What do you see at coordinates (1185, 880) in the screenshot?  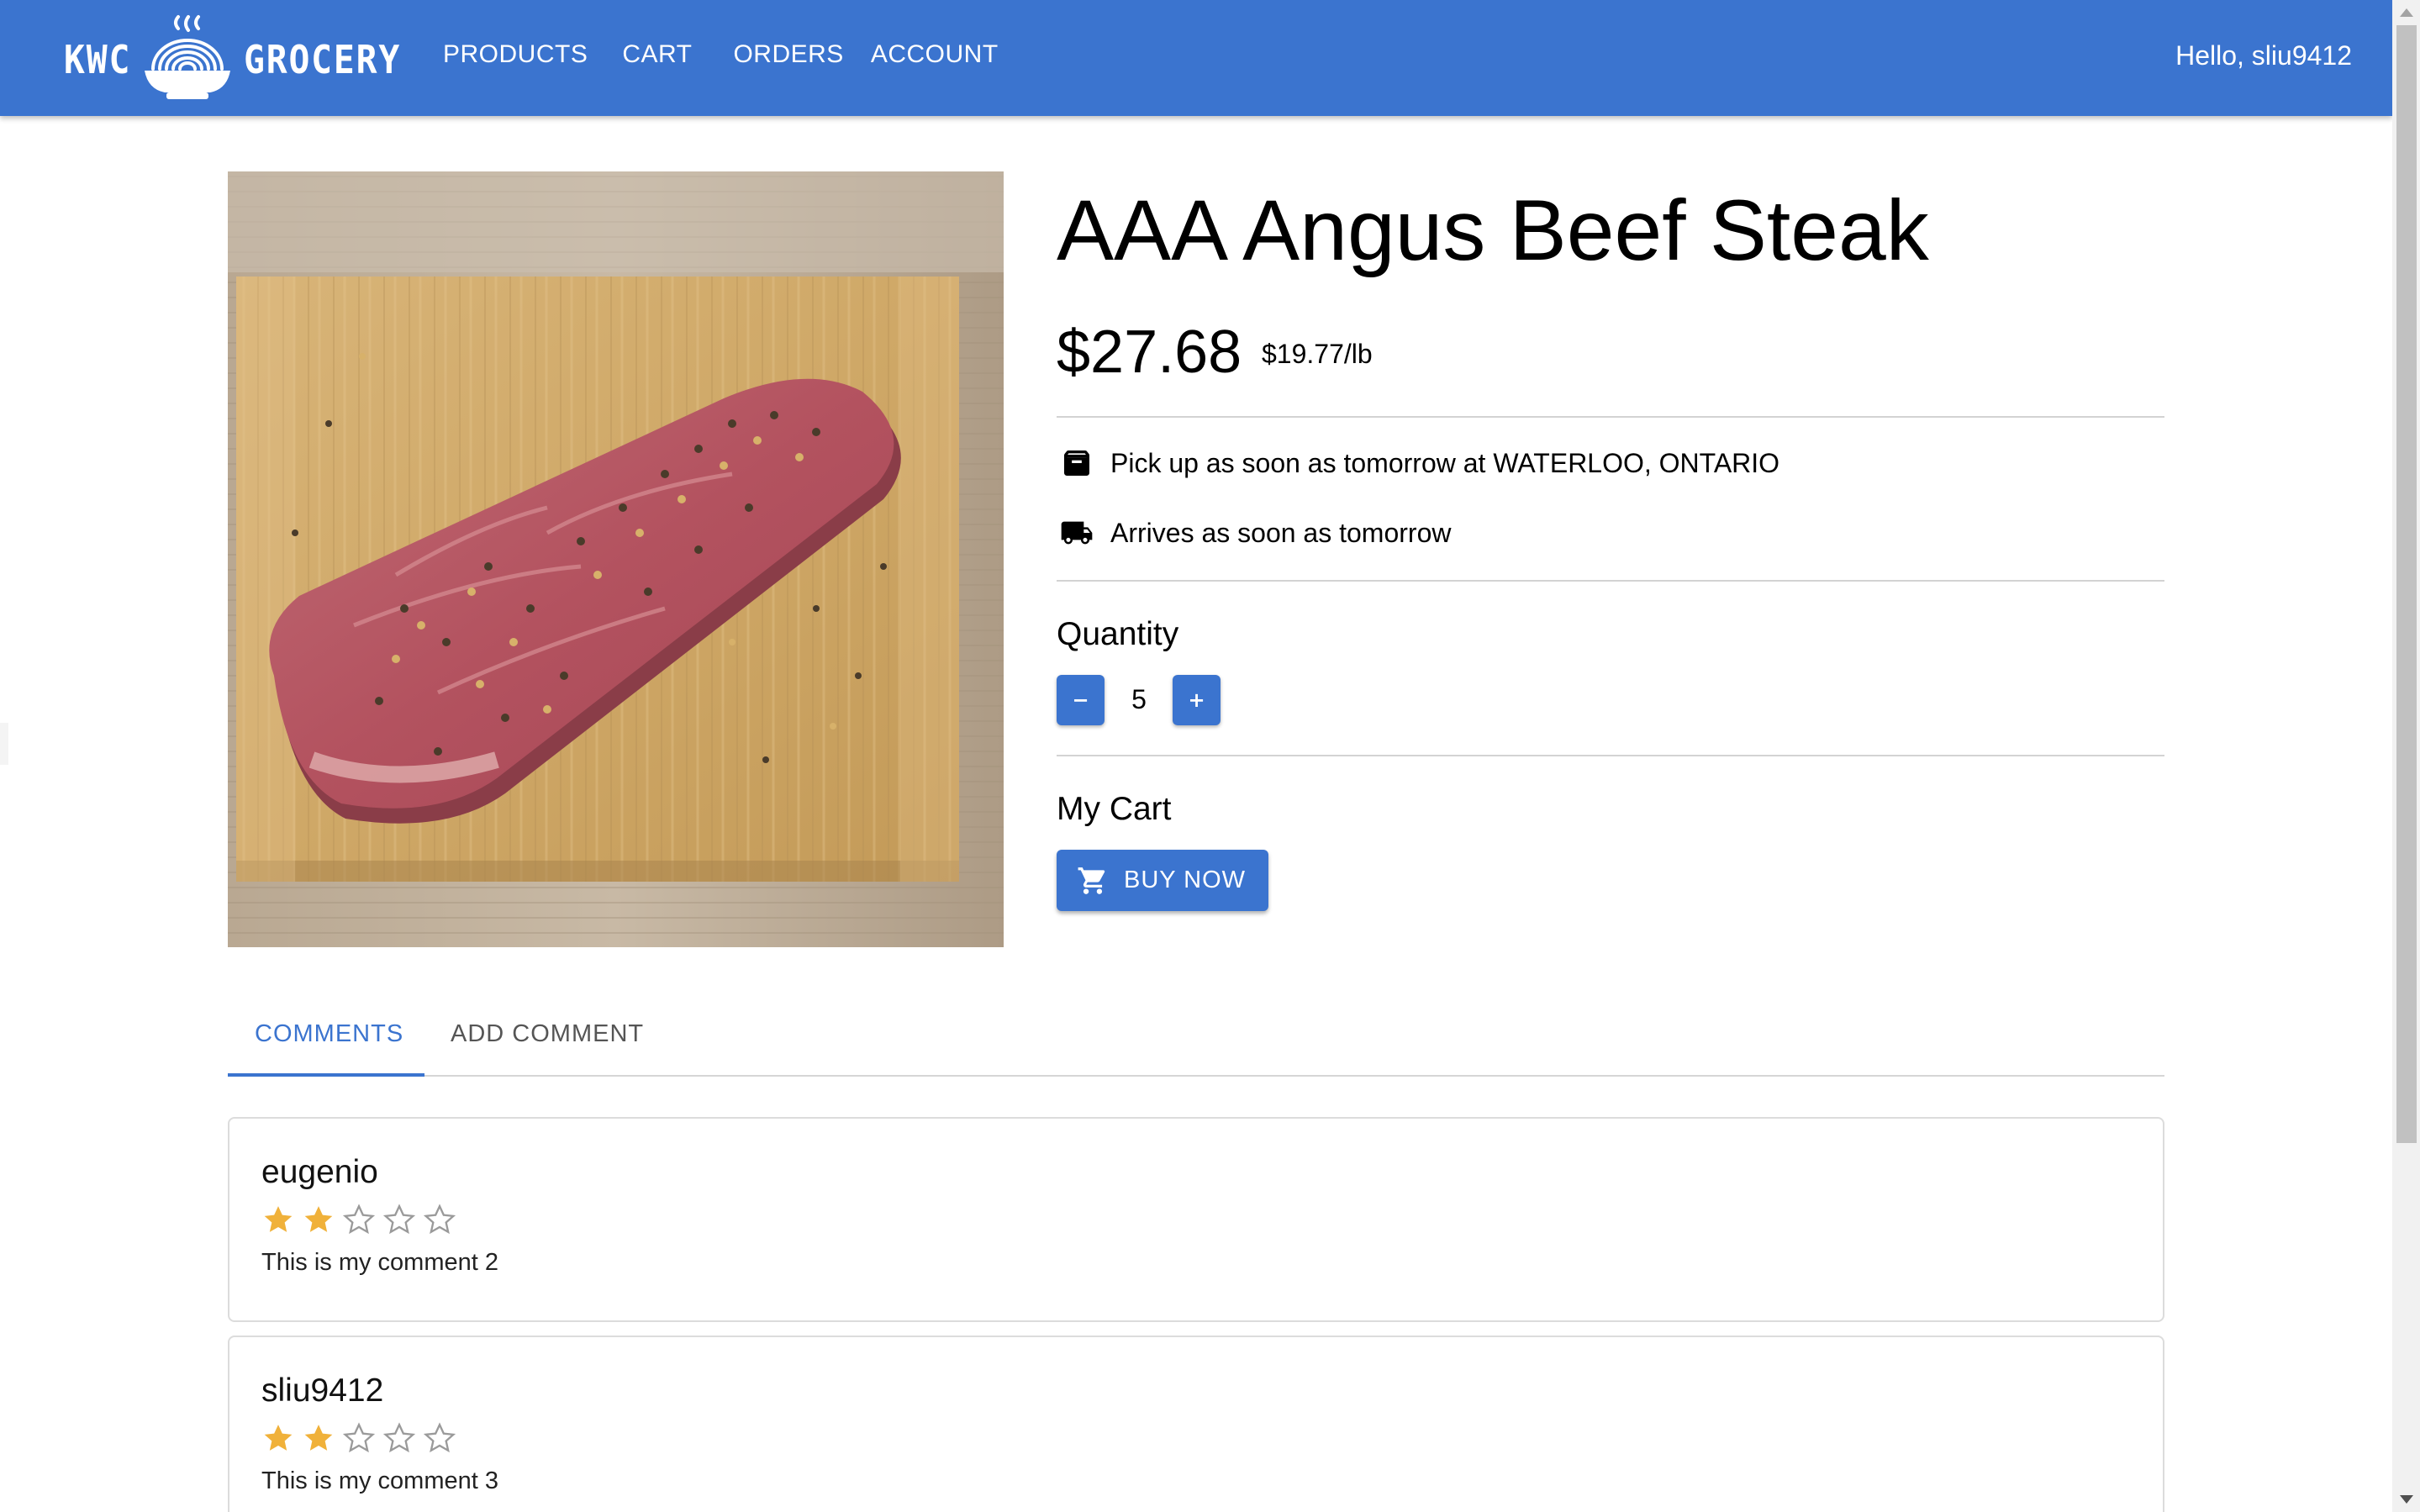 I see `buy-now-label: BUY NOW` at bounding box center [1185, 880].